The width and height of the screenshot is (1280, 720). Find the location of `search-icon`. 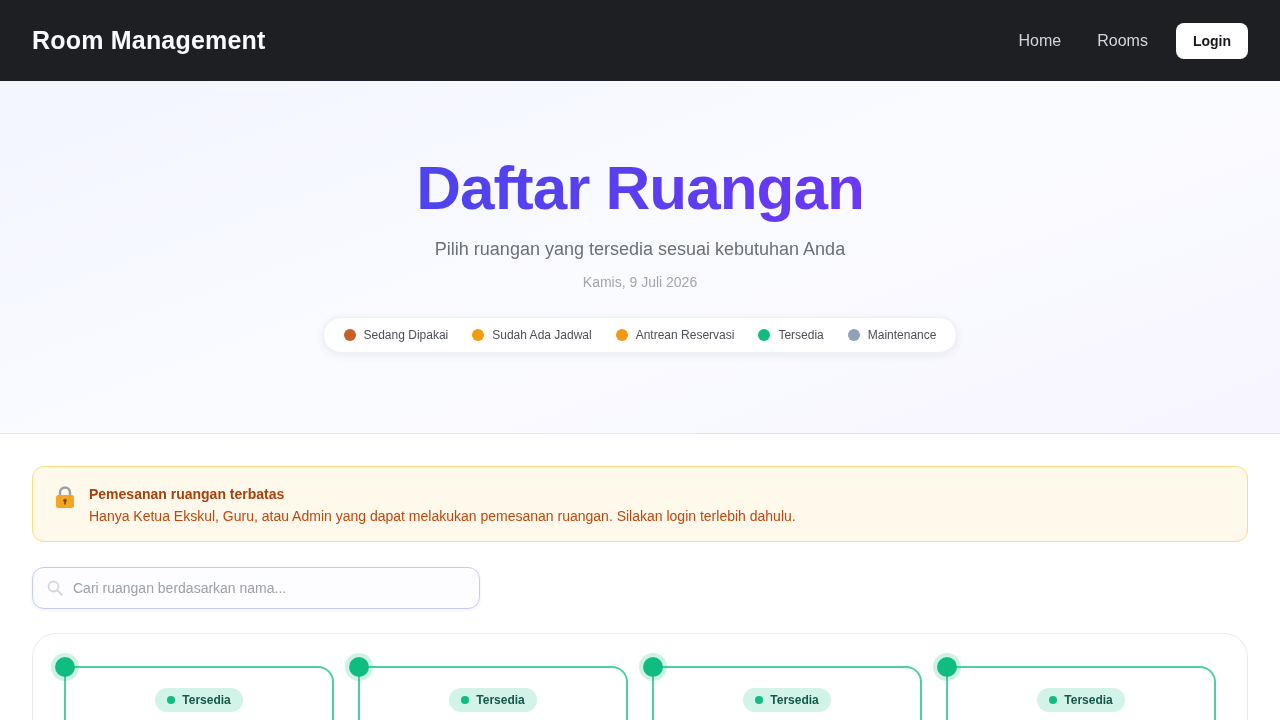

search-icon is located at coordinates (55, 588).